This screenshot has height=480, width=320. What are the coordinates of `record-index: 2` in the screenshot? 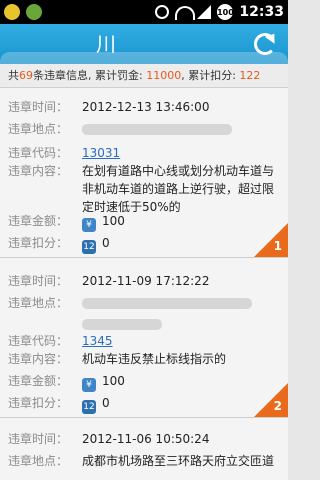 It's located at (277, 406).